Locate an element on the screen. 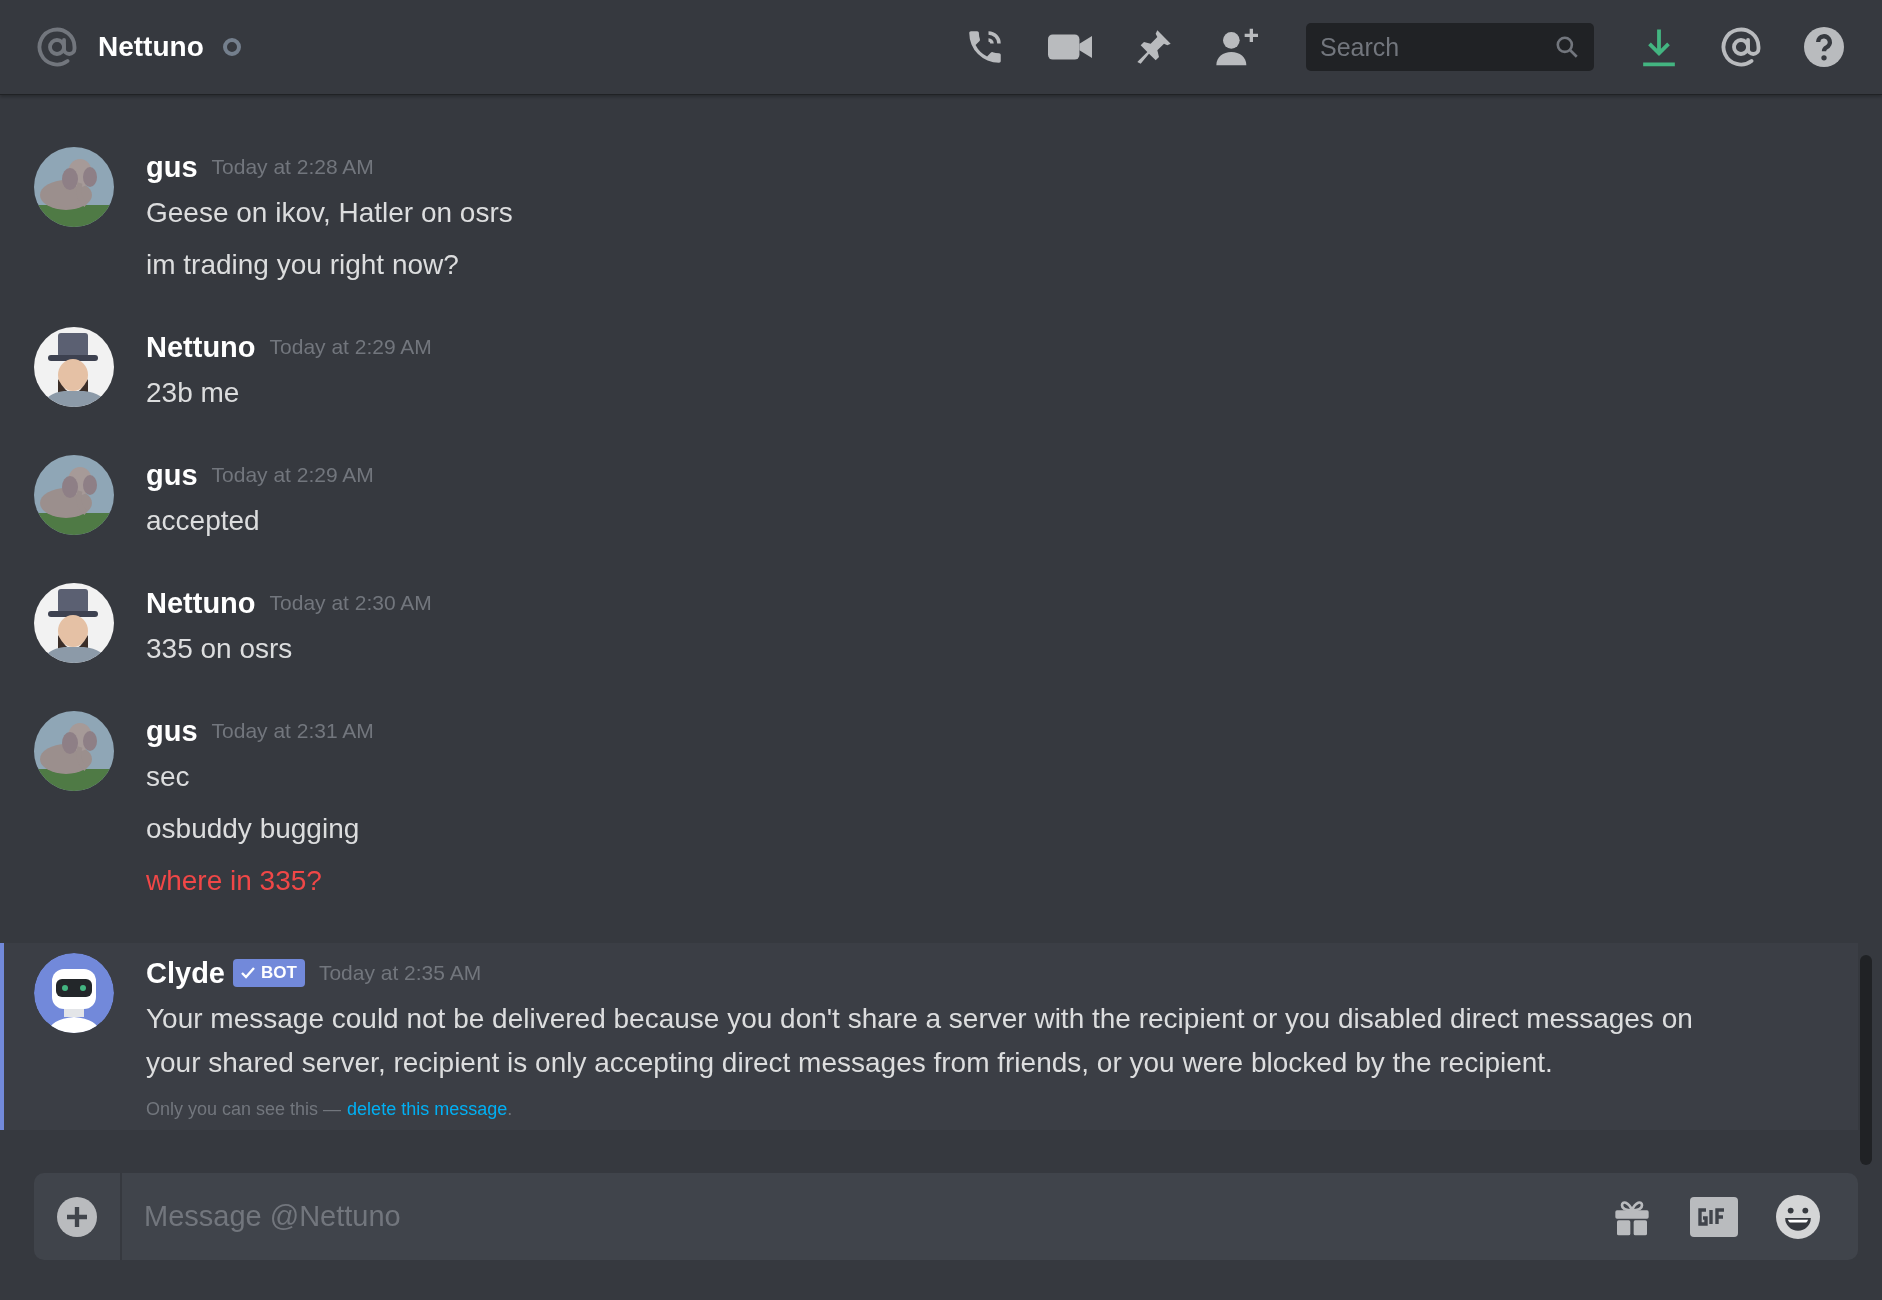 This screenshot has width=1882, height=1300. search-icon is located at coordinates (1567, 47).